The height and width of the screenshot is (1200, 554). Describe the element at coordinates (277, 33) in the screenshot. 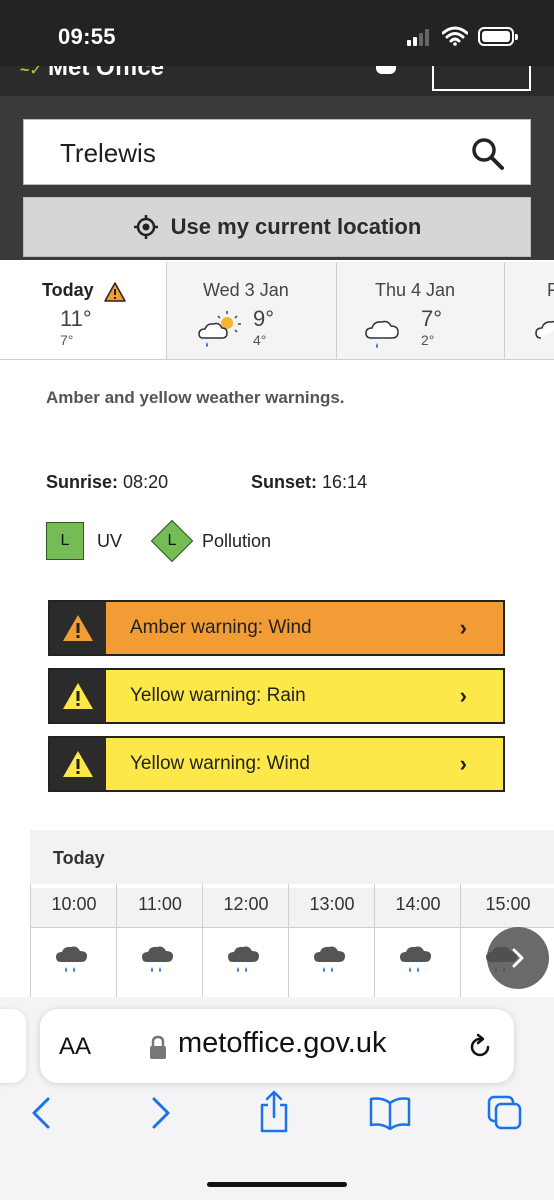

I see `status-bar: 09:55` at that location.